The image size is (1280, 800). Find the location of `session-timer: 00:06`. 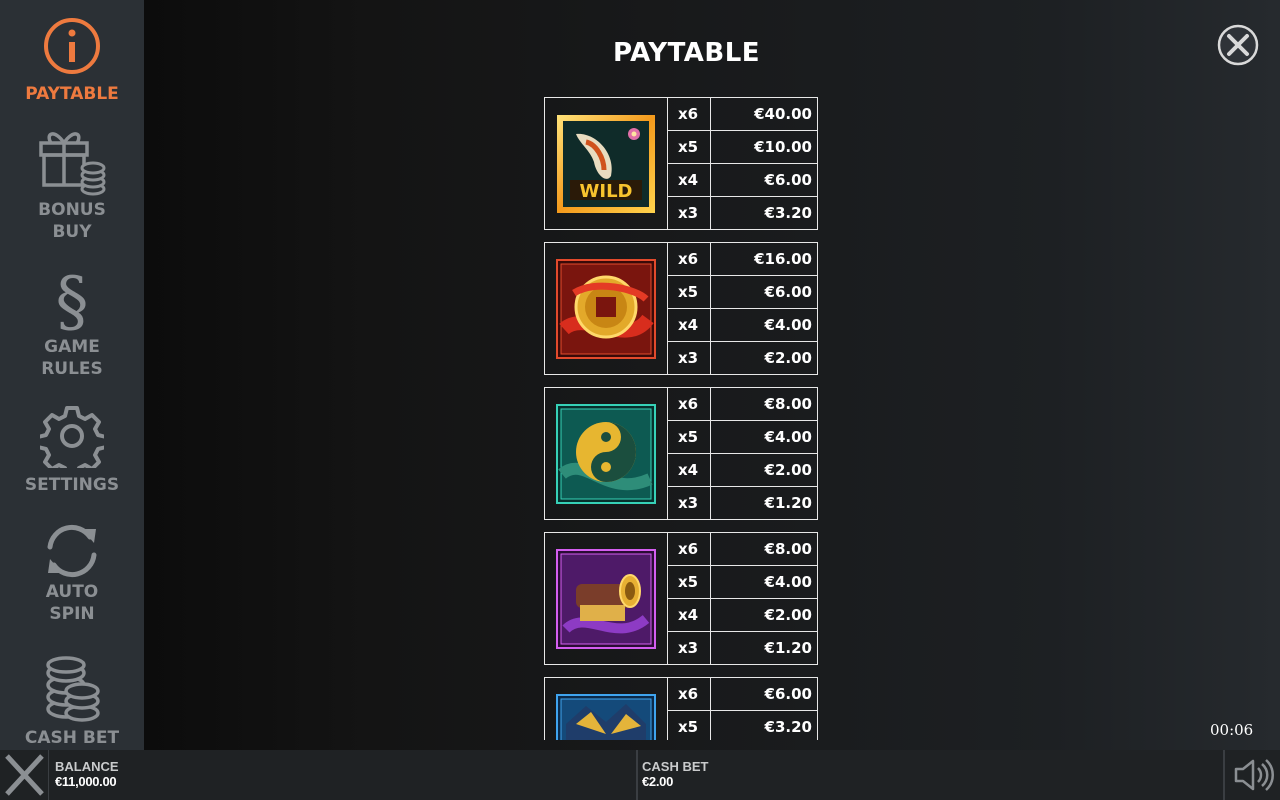

session-timer: 00:06 is located at coordinates (1232, 730).